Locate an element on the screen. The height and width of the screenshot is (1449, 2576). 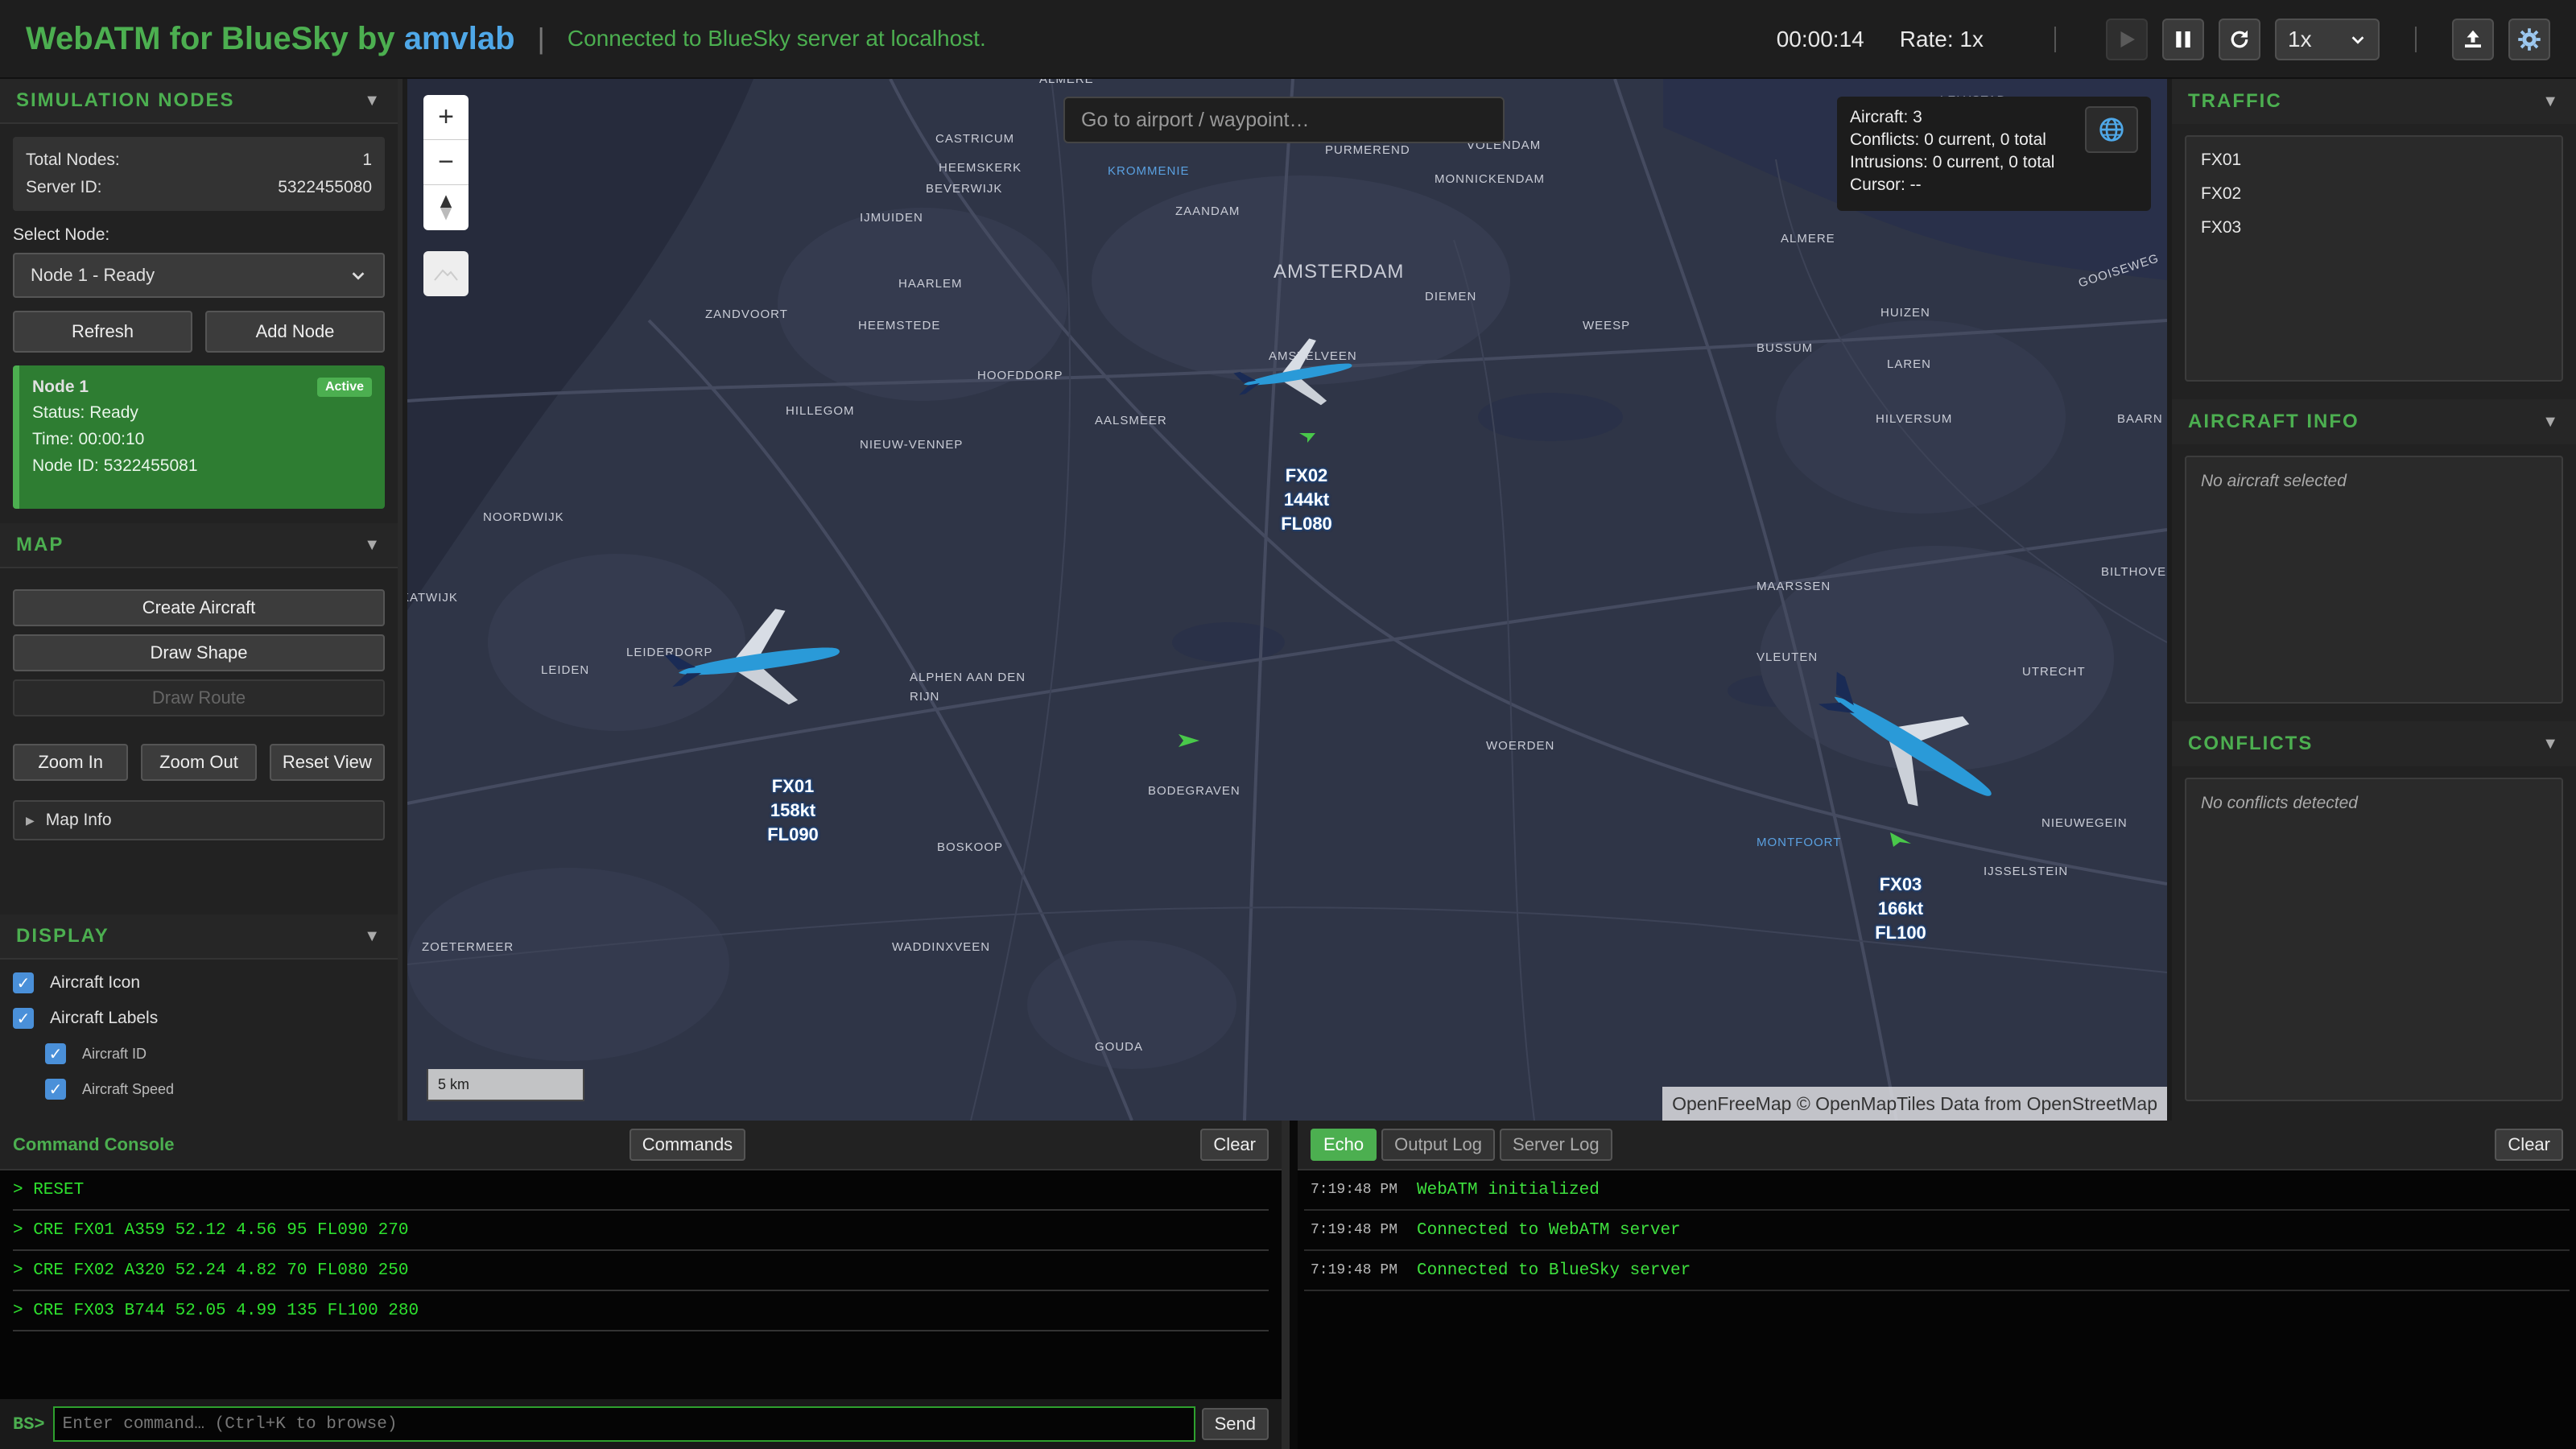
aircraft-label-level: FL090 is located at coordinates (793, 834).